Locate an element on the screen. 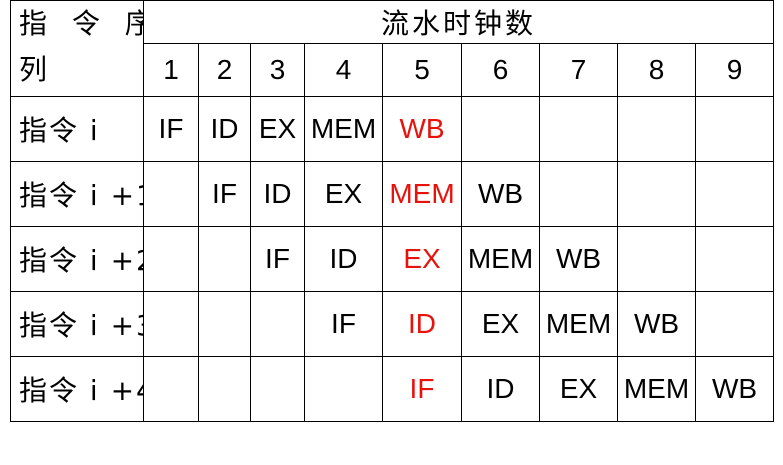 The image size is (783, 465). table-row: 指令 i +3 IF ID EX MEM WB is located at coordinates (392, 324).